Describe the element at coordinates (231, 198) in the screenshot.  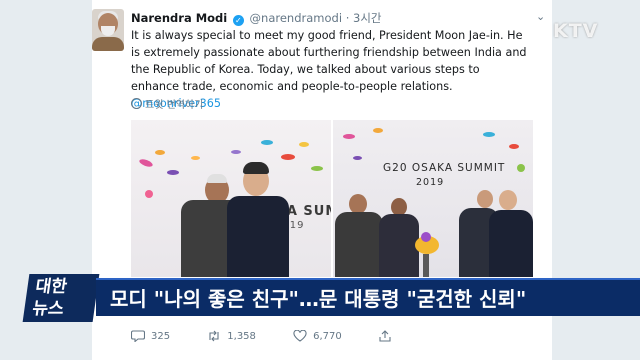
I see `tweet-photo-1: G20 OSAKA SUMMIT 2019` at that location.